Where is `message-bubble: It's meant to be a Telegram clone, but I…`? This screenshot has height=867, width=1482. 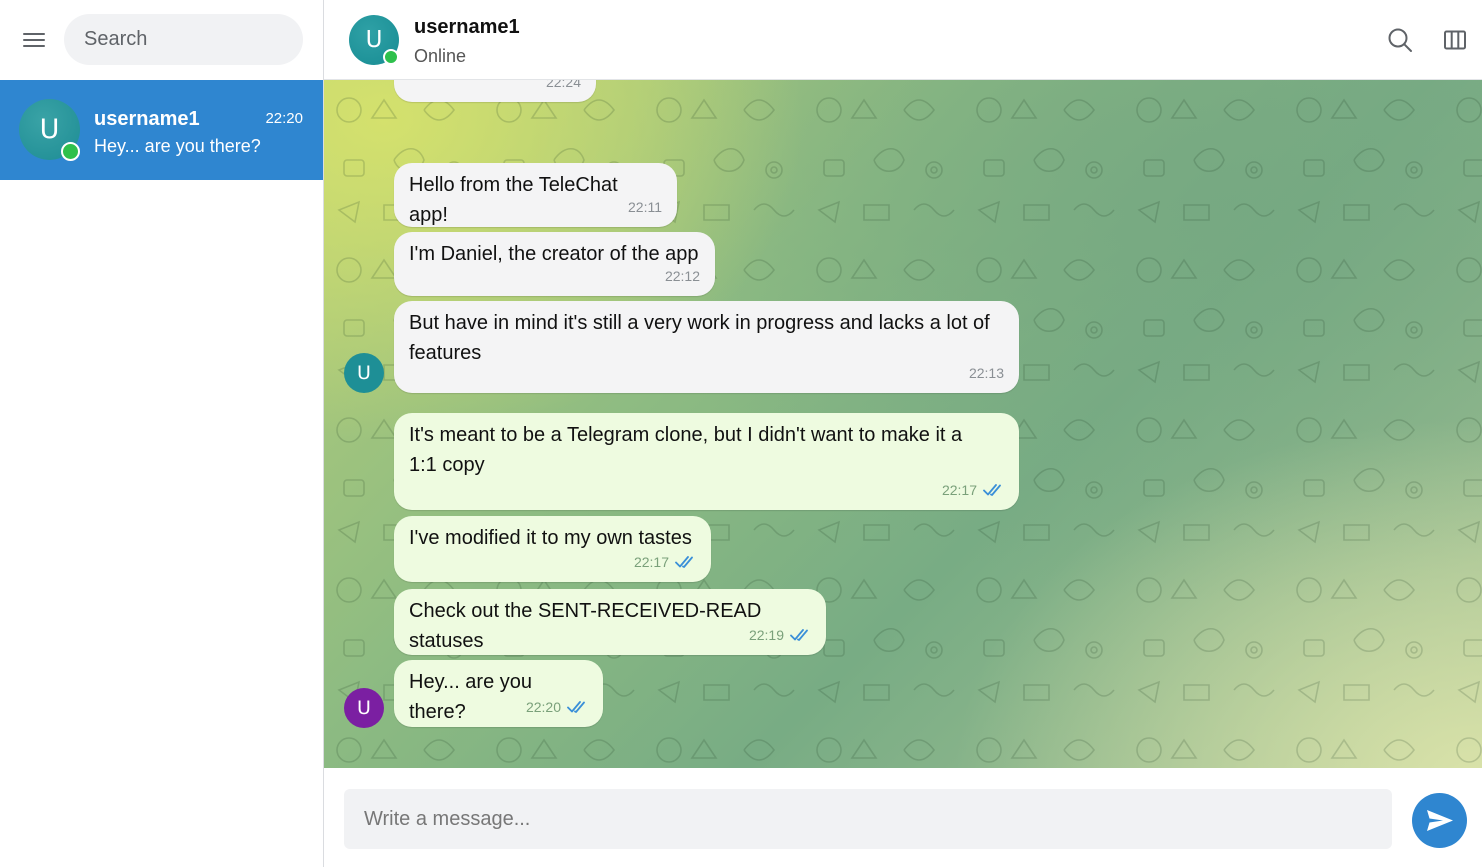 message-bubble: It's meant to be a Telegram clone, but I… is located at coordinates (706, 461).